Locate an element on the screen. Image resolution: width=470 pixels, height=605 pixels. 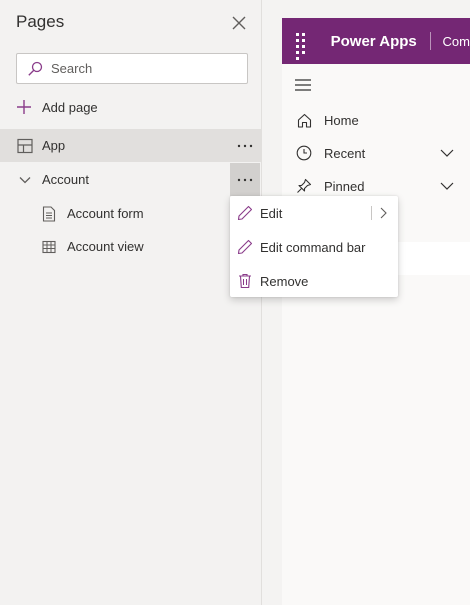
page-item-app: App is located at coordinates (131, 145).